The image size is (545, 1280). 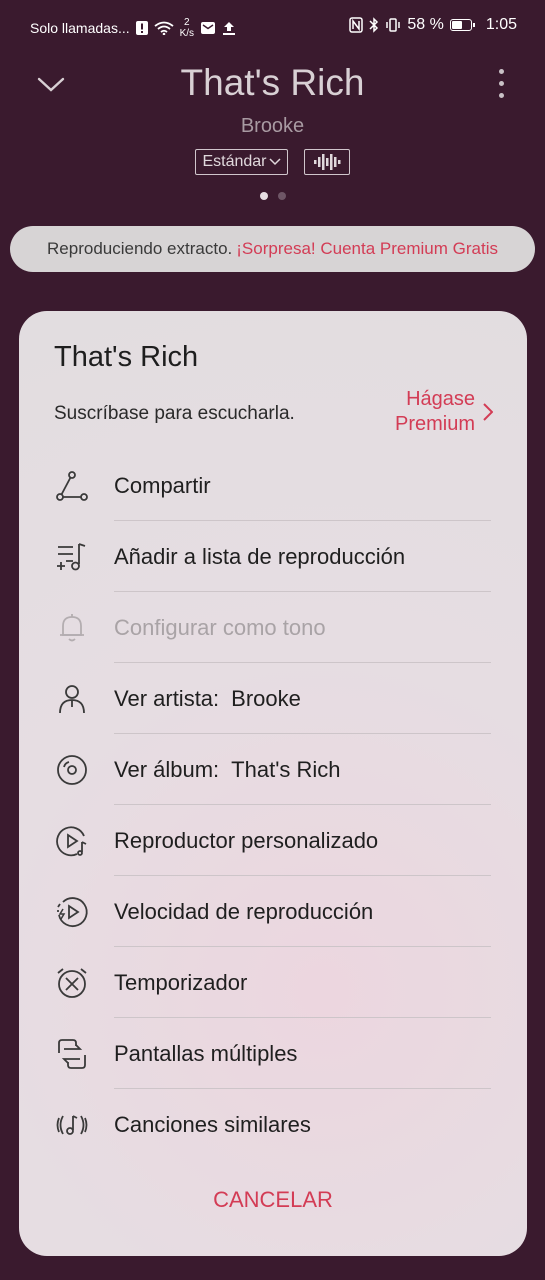 I want to click on waveform-icon, so click(x=327, y=162).